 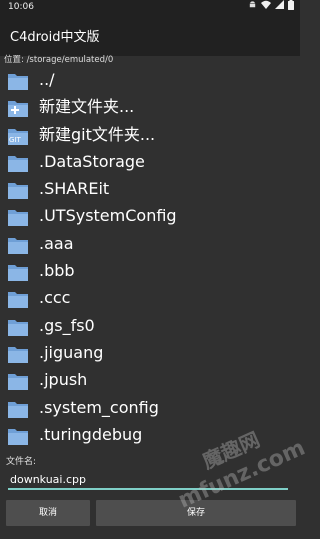 I want to click on filename-input, so click(x=148, y=480).